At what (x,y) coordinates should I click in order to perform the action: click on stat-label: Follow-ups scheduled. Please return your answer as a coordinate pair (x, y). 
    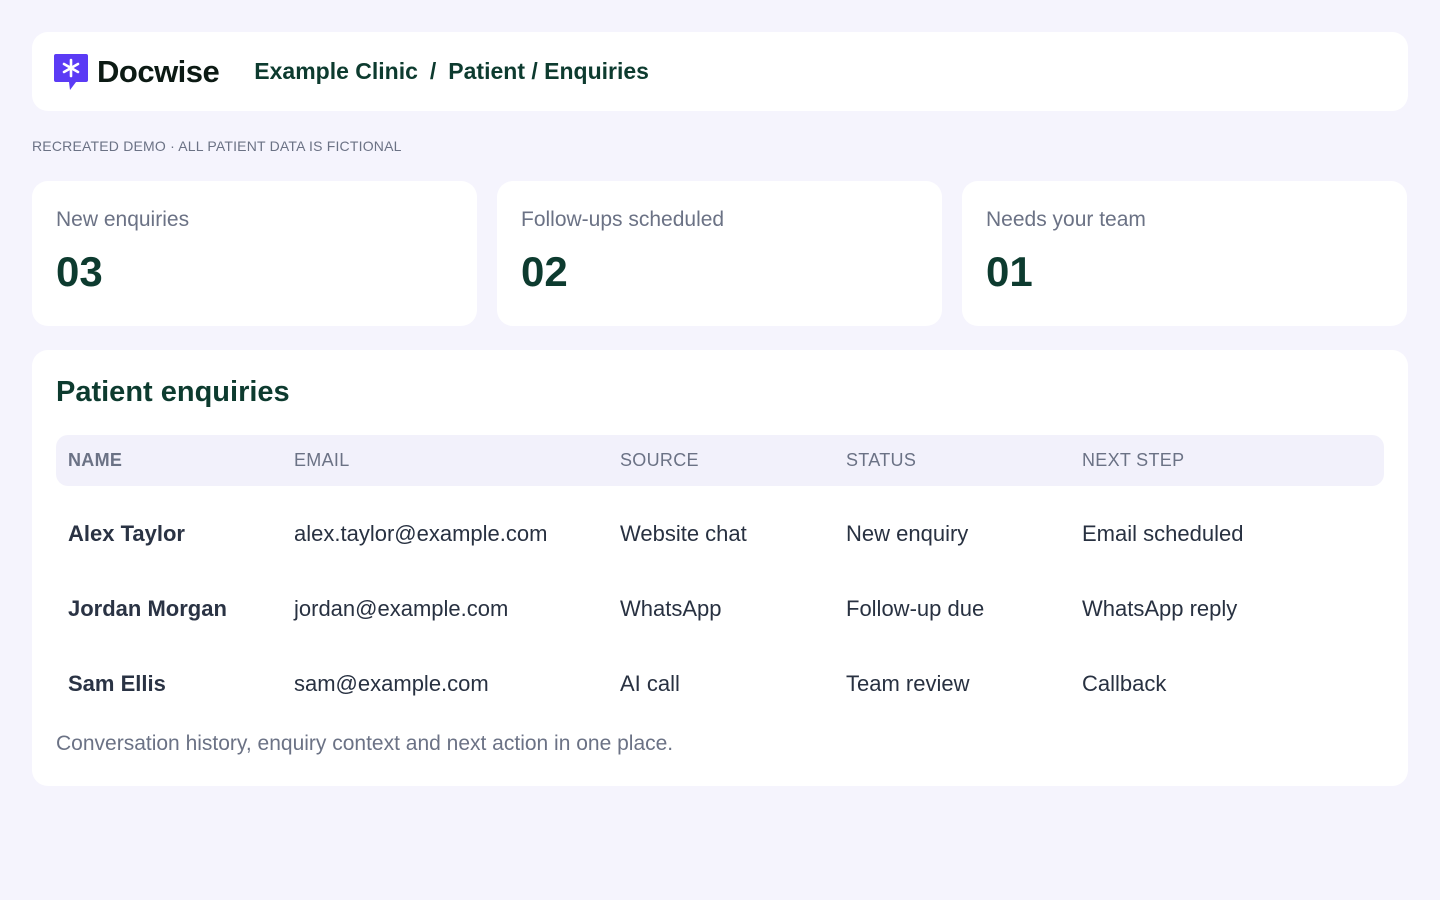
    Looking at the image, I should click on (623, 219).